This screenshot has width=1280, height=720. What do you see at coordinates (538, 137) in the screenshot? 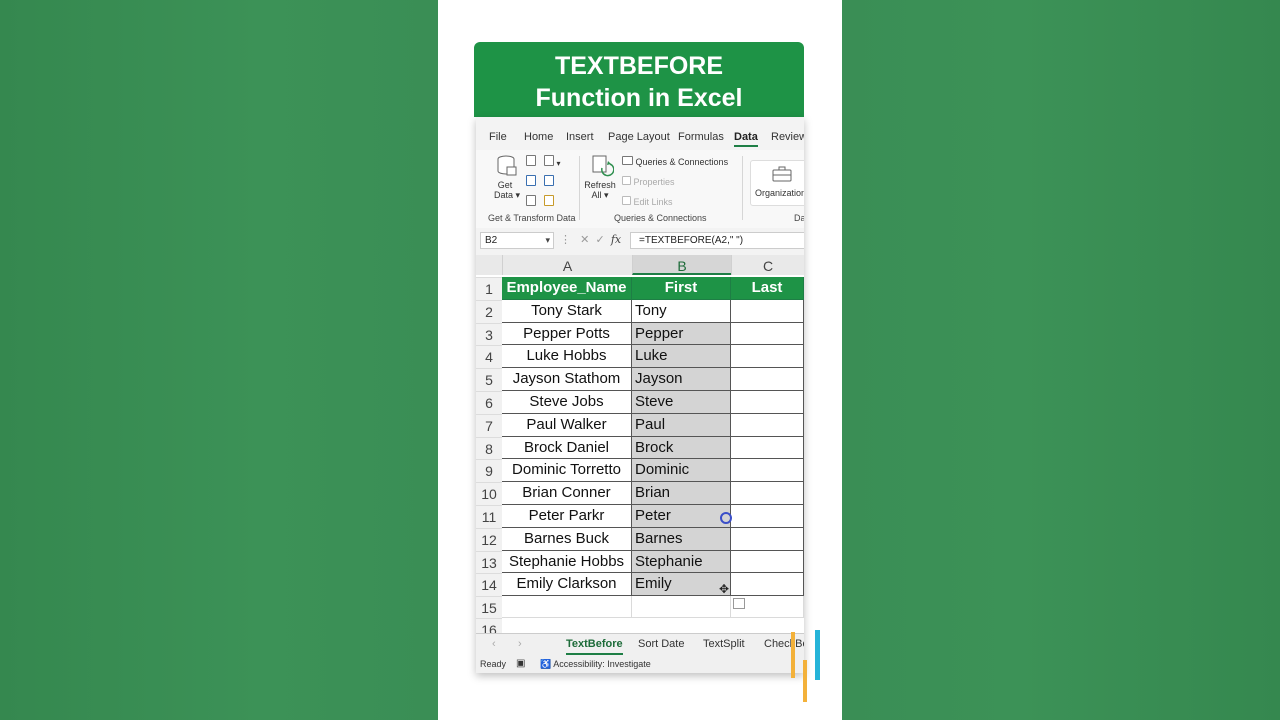
I see `tab-home: Home` at bounding box center [538, 137].